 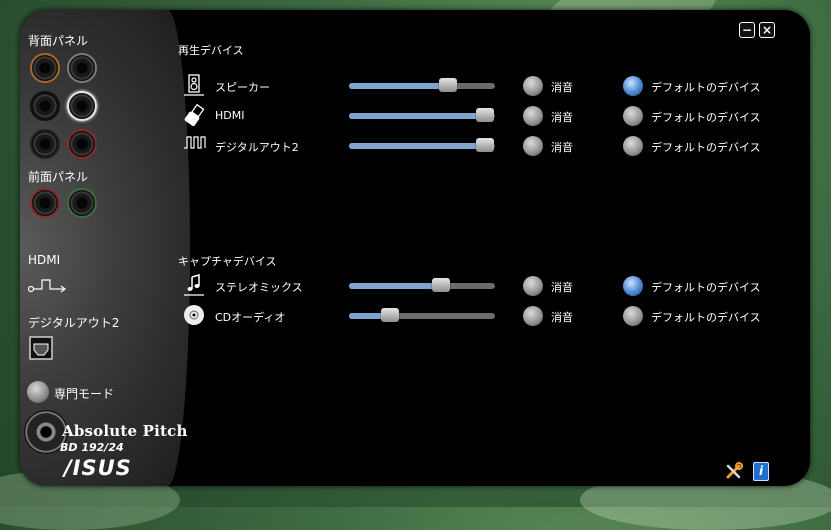 I want to click on front-panel-title: 前面パネル, so click(x=58, y=177).